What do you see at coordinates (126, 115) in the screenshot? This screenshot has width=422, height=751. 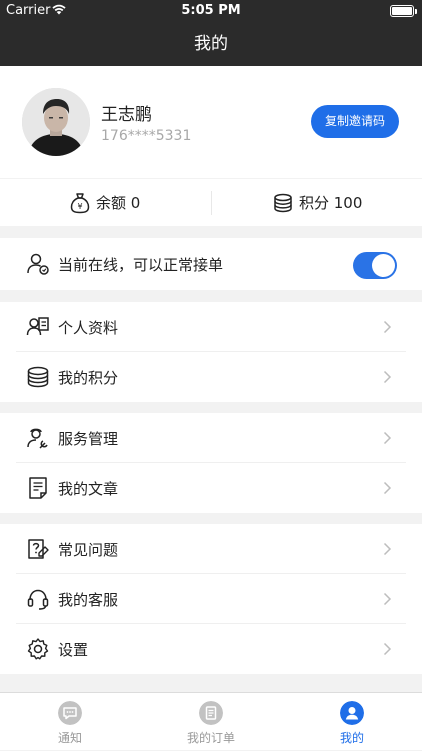 I see `user-name: 王志鹏` at bounding box center [126, 115].